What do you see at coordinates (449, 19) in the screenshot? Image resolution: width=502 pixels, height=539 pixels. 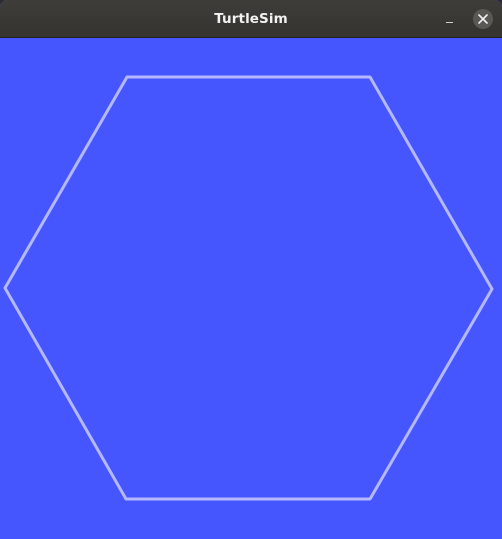 I see `minimize-button` at bounding box center [449, 19].